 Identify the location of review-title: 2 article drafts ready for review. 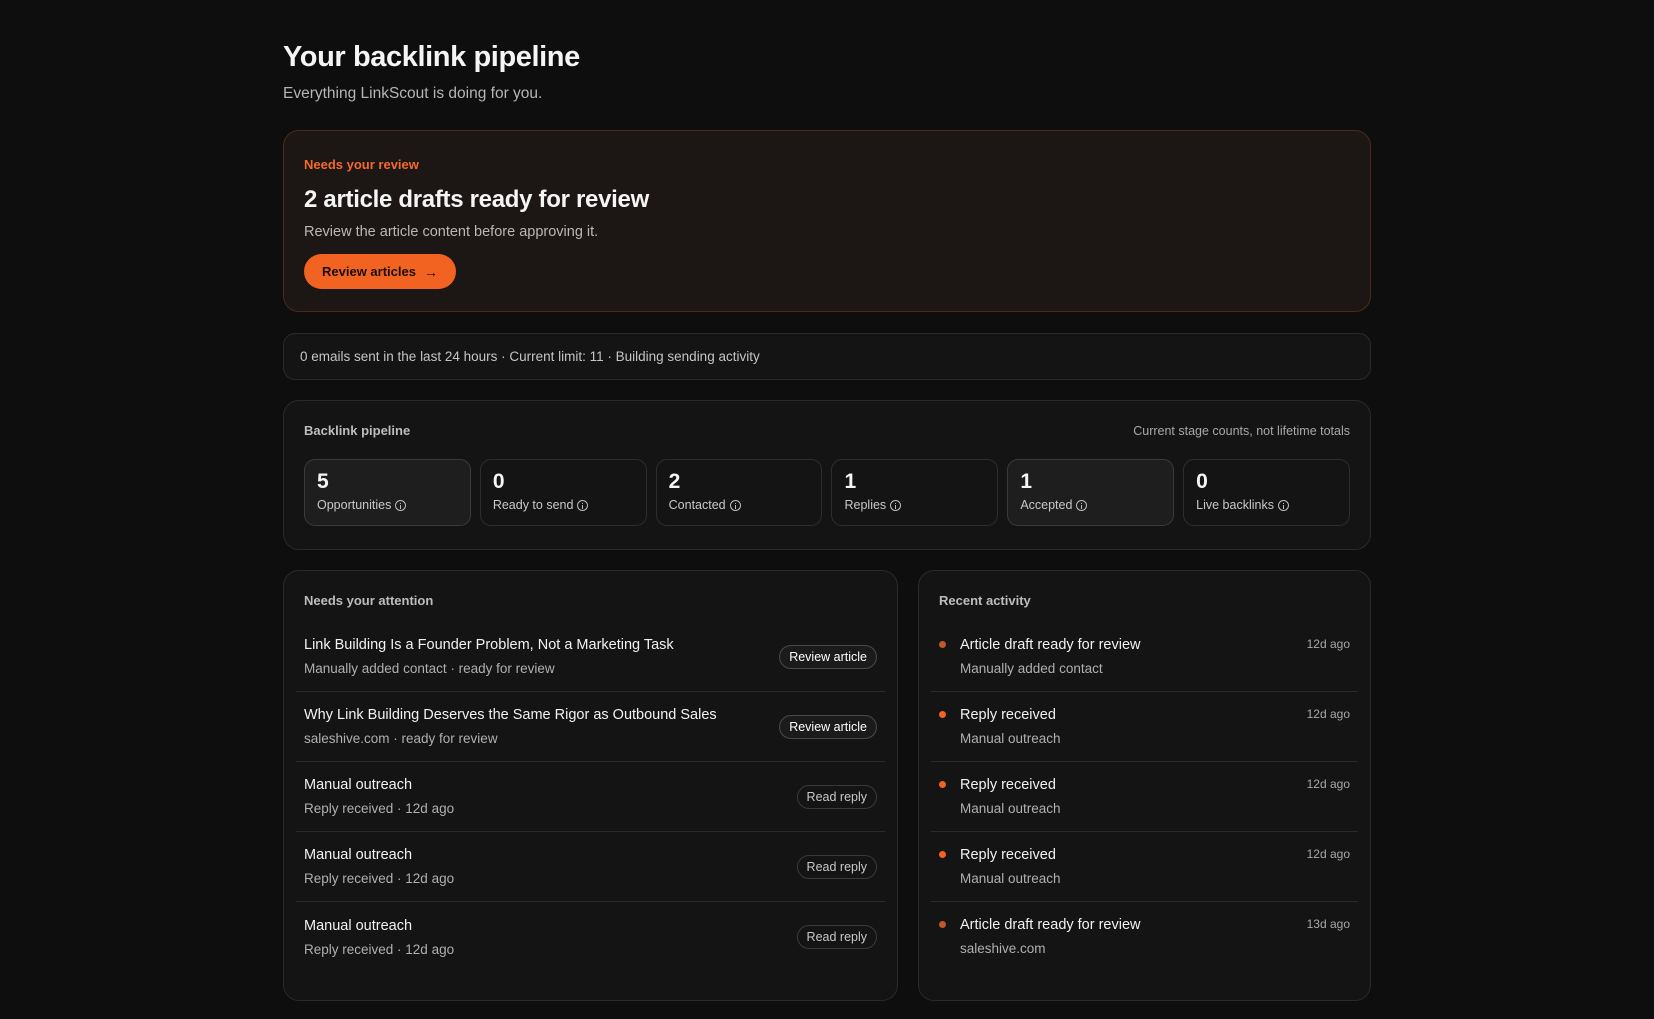
(476, 199).